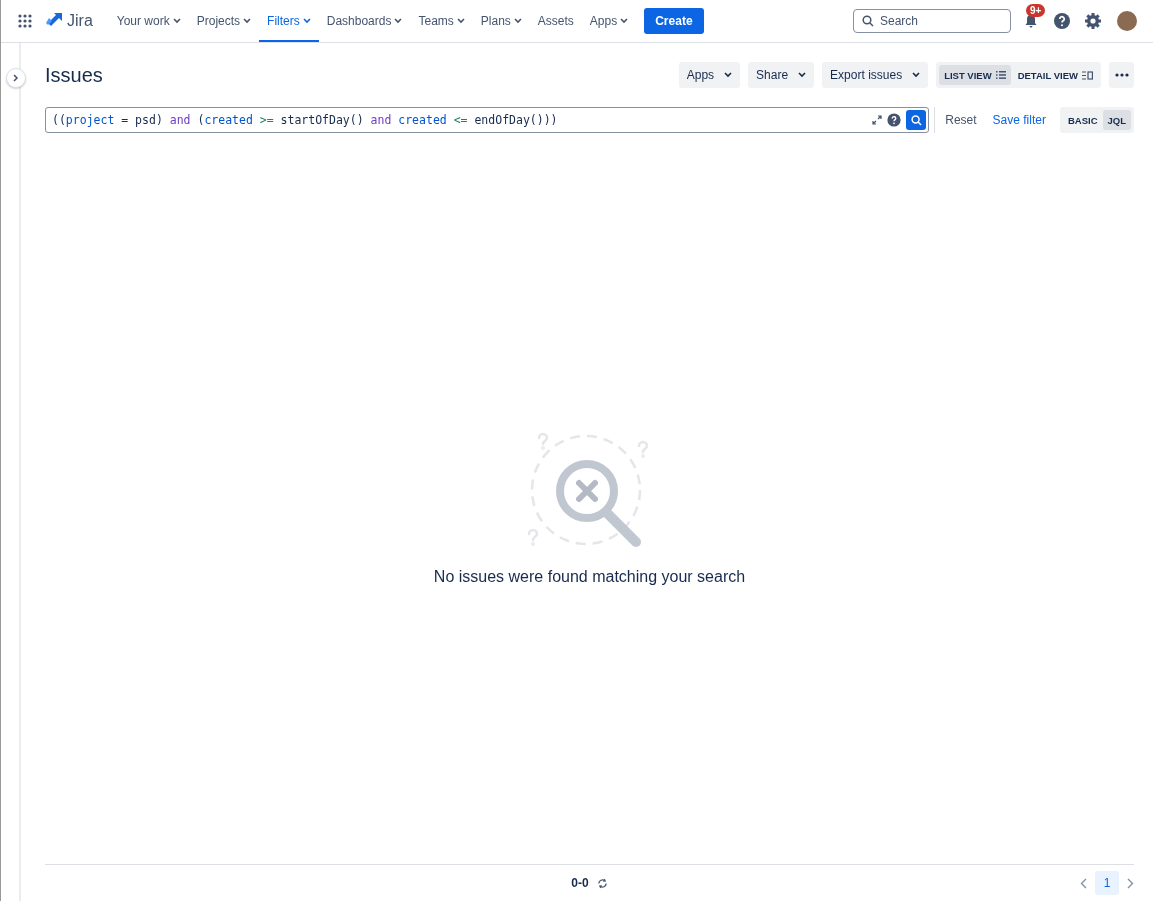 Image resolution: width=1153 pixels, height=901 pixels. Describe the element at coordinates (1055, 75) in the screenshot. I see `view-toggle: DETAIL VIEW` at that location.